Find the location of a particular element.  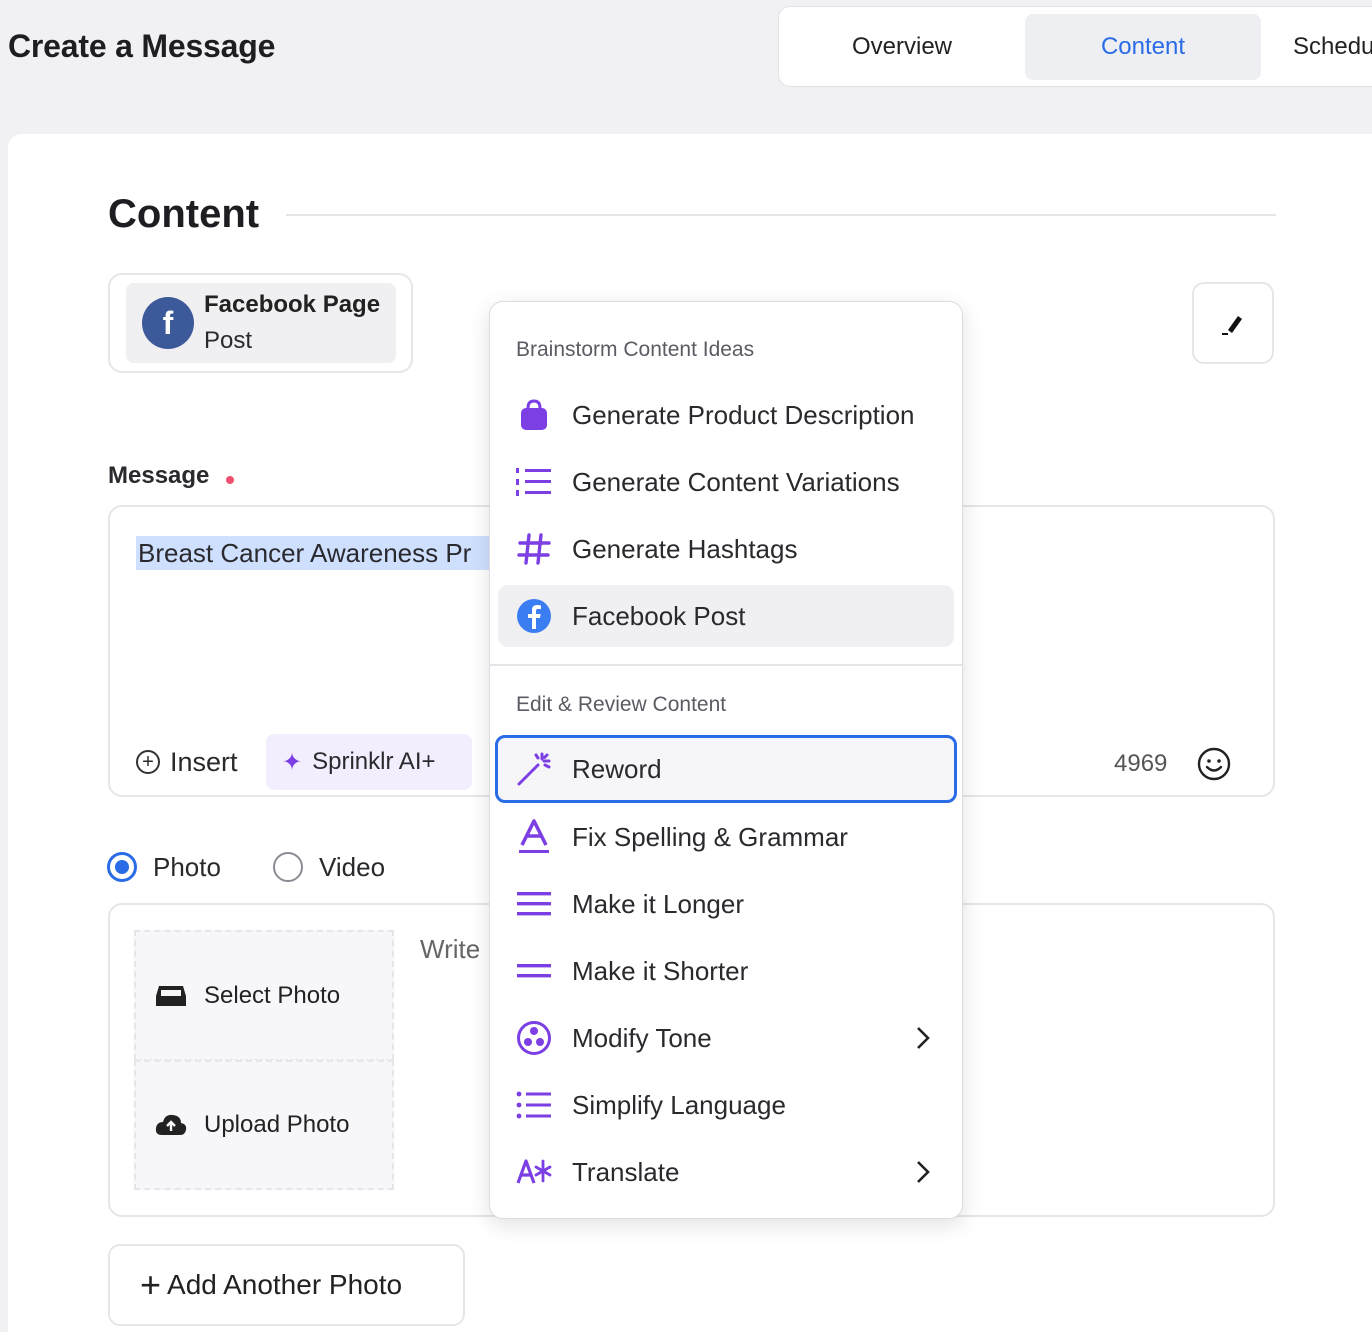

photo-radio: Photo is located at coordinates (164, 867).